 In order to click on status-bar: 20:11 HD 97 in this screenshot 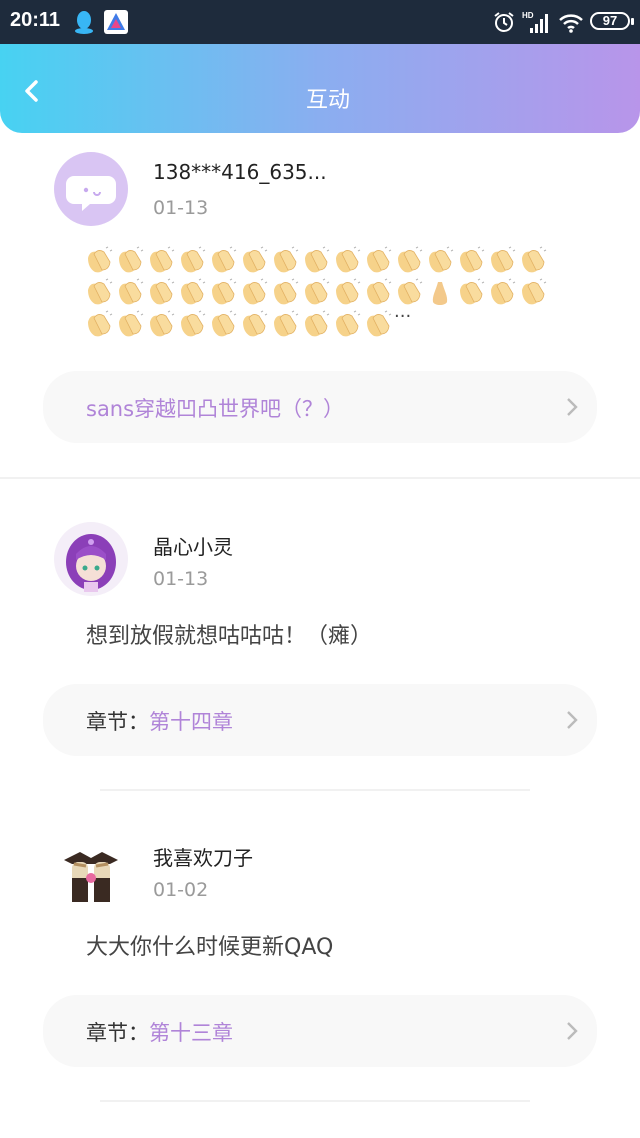, I will do `click(320, 22)`.